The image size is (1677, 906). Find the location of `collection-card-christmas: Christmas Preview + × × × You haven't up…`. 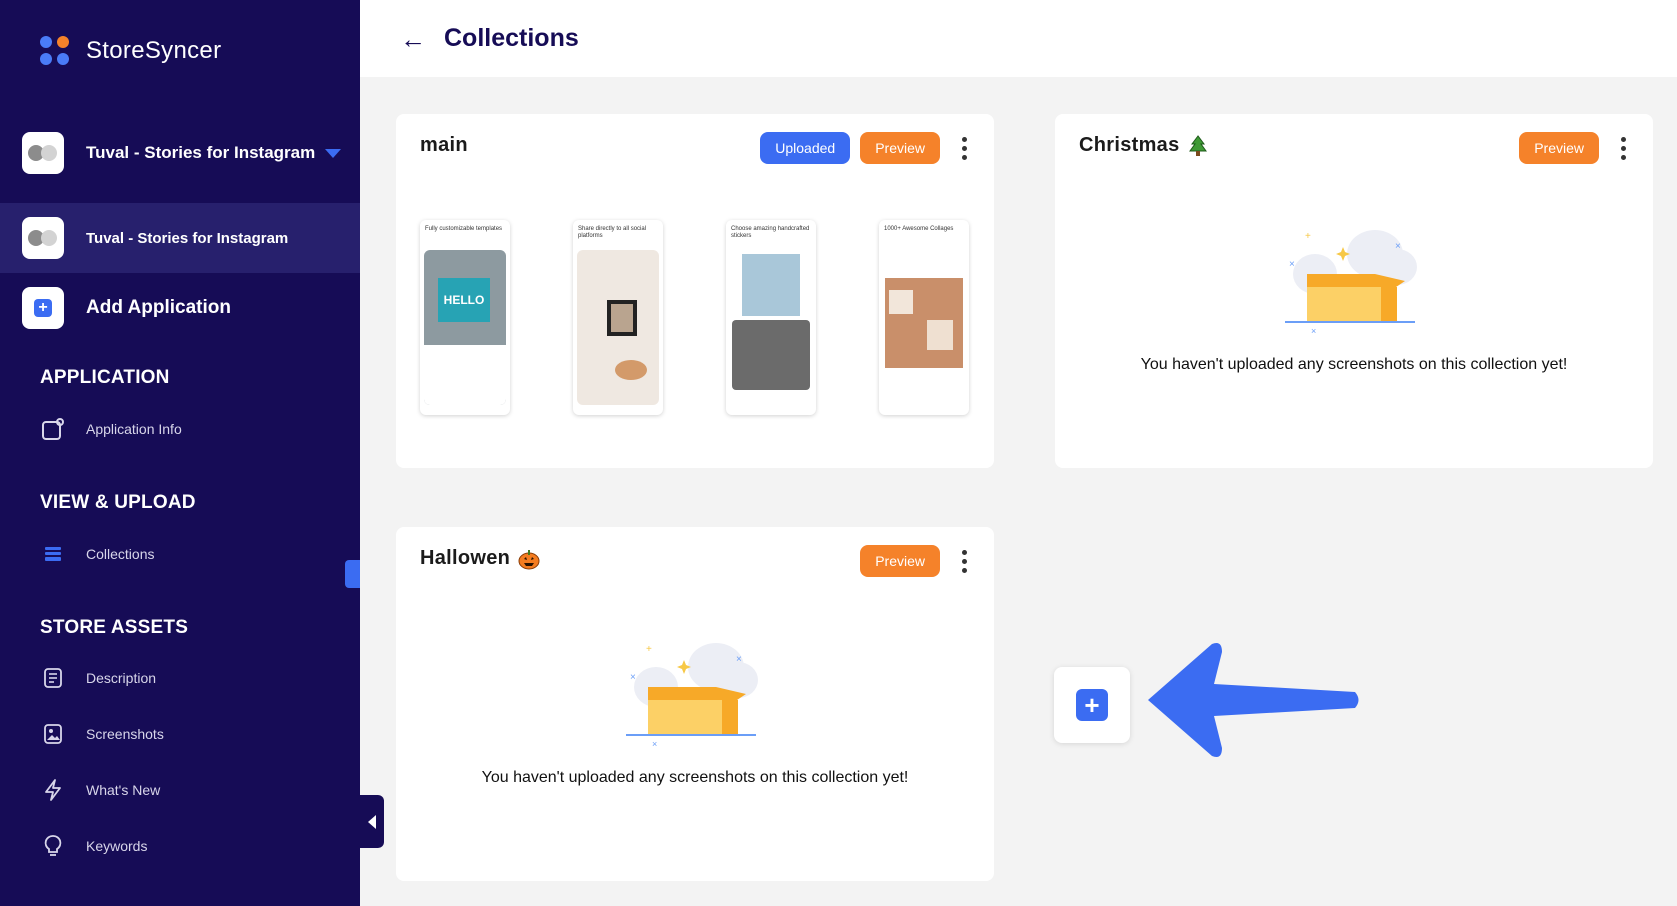

collection-card-christmas: Christmas Preview + × × × You haven't up… is located at coordinates (1354, 291).